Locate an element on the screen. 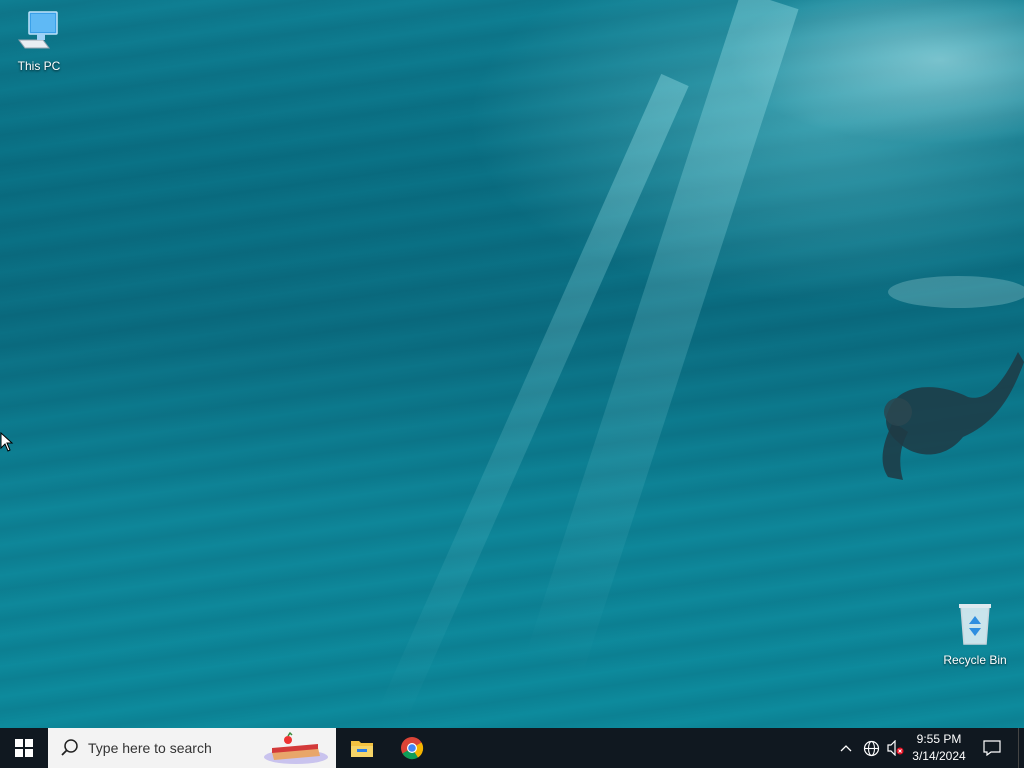 The width and height of the screenshot is (1024, 768). taskbar-clock: 9:55 PM 3/14/2024 is located at coordinates (939, 748).